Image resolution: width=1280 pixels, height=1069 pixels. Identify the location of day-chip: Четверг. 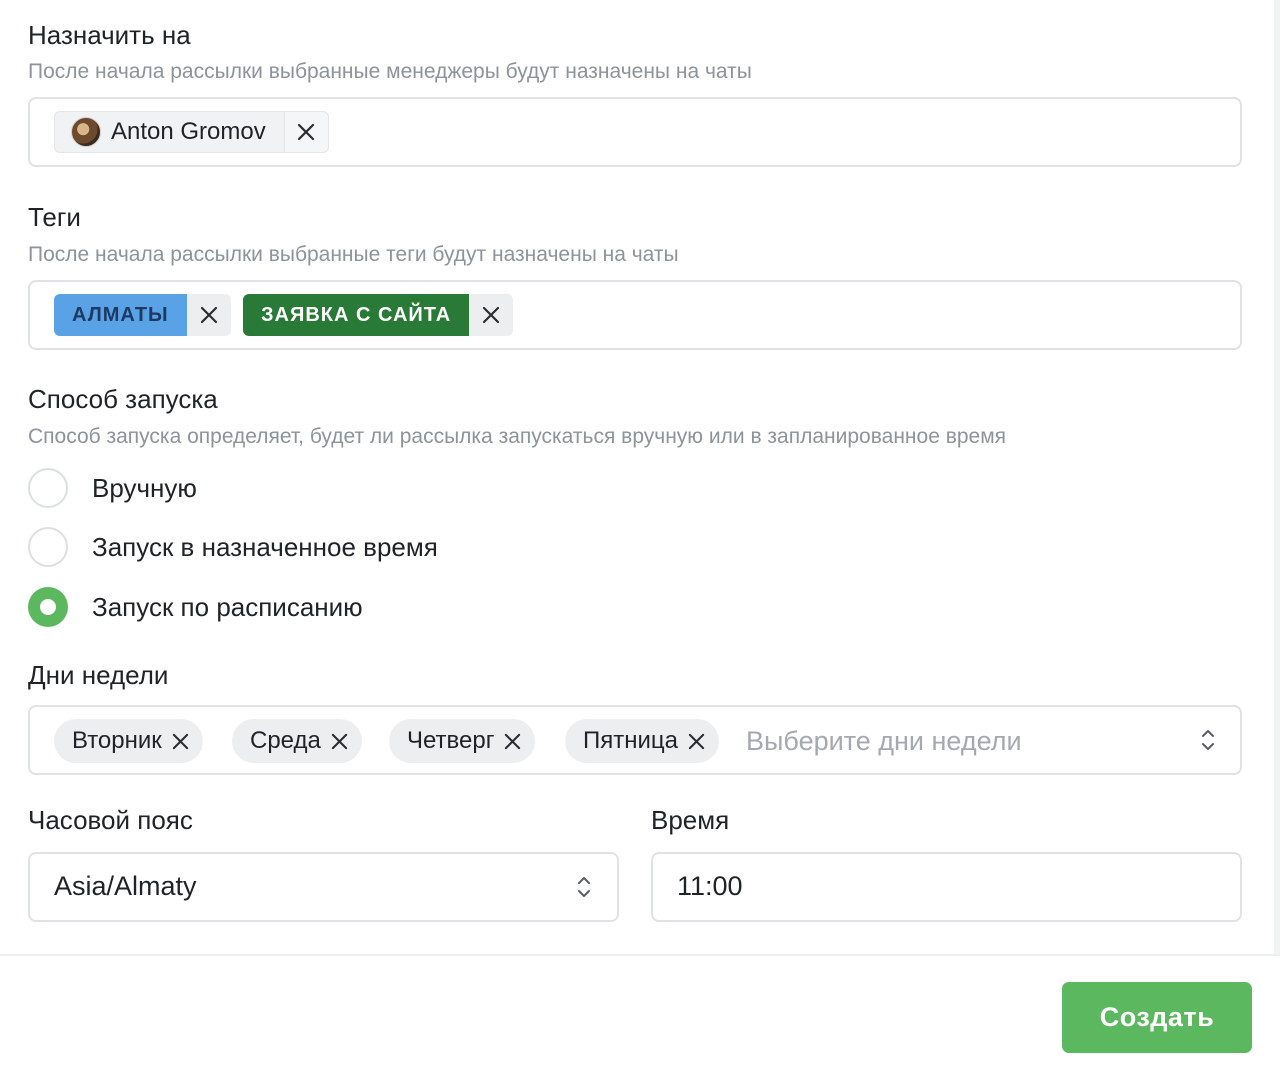
(462, 741).